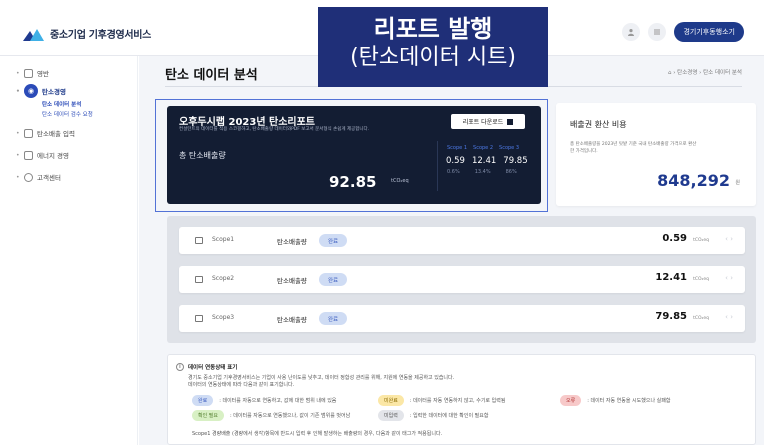  What do you see at coordinates (68, 73) in the screenshot?
I see `sidebar-item-dashboard: • 영반` at bounding box center [68, 73].